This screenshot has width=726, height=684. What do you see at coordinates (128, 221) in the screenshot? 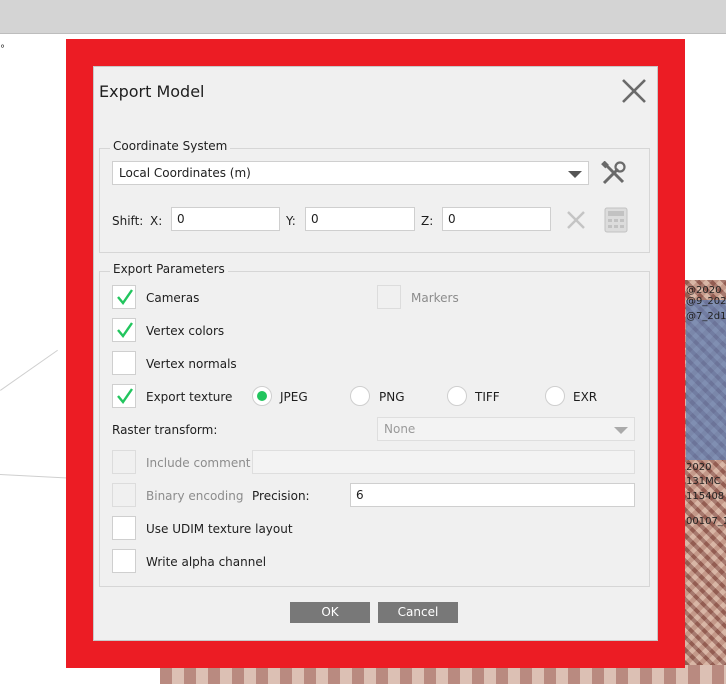
I see `shift-label: Shift:` at bounding box center [128, 221].